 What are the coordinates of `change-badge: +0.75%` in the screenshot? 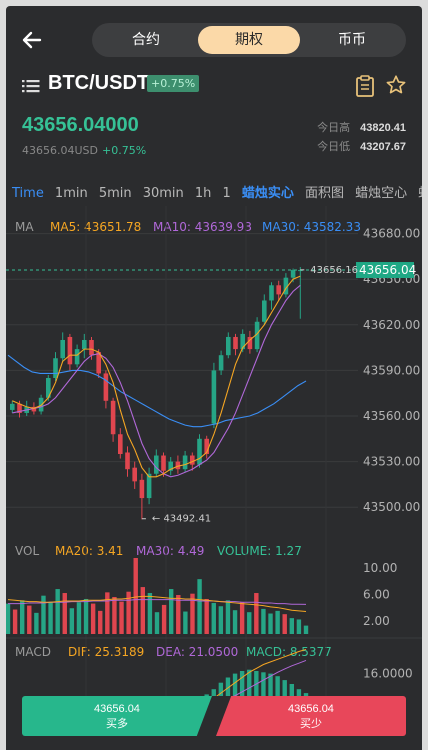 It's located at (173, 83).